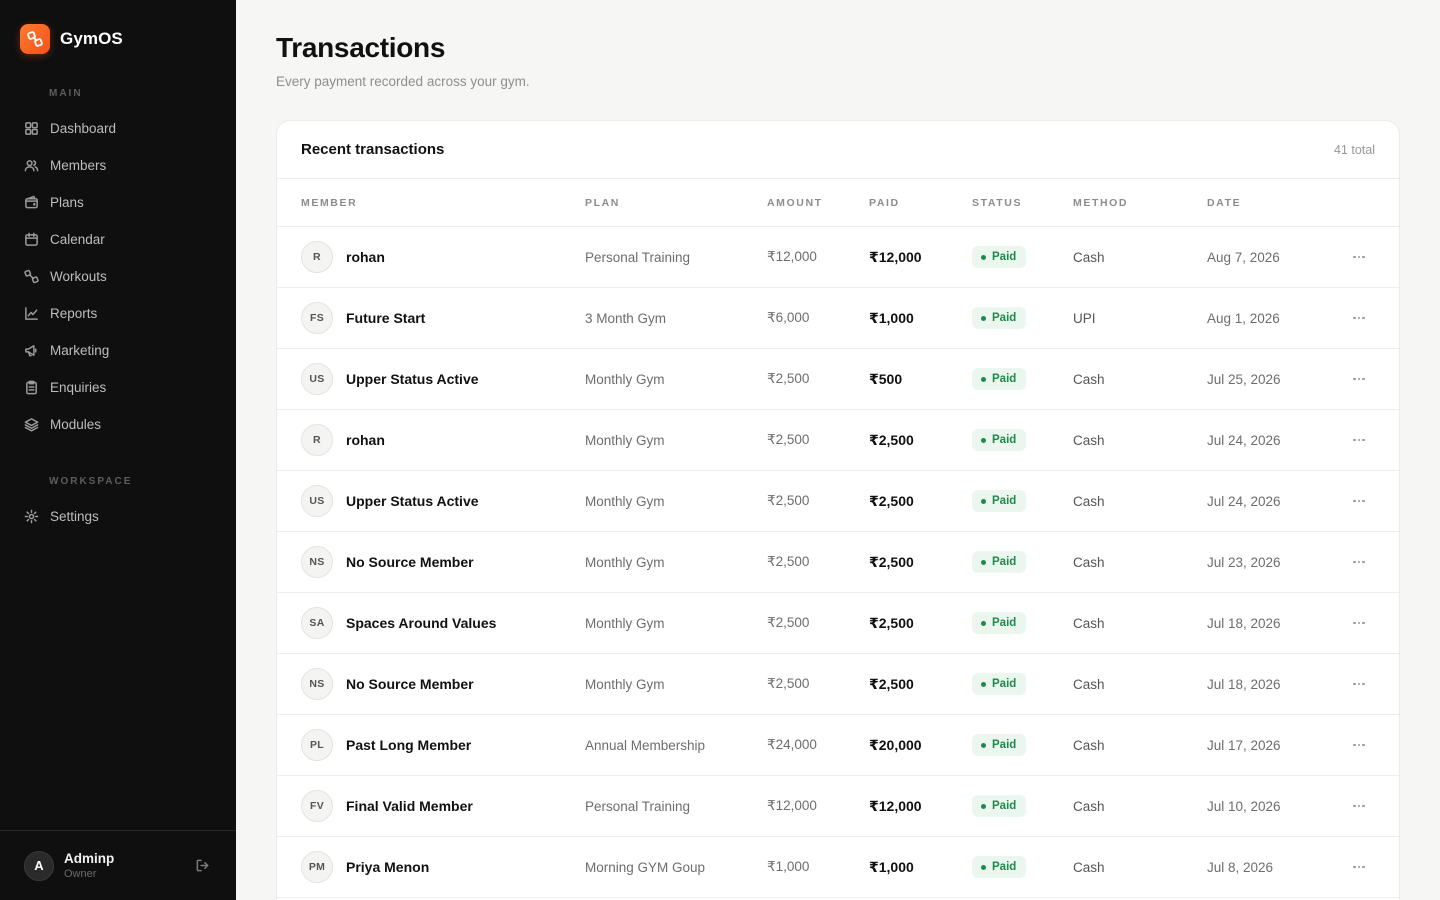 This screenshot has width=1440, height=900. I want to click on member-cell: PL Past Long Member, so click(386, 745).